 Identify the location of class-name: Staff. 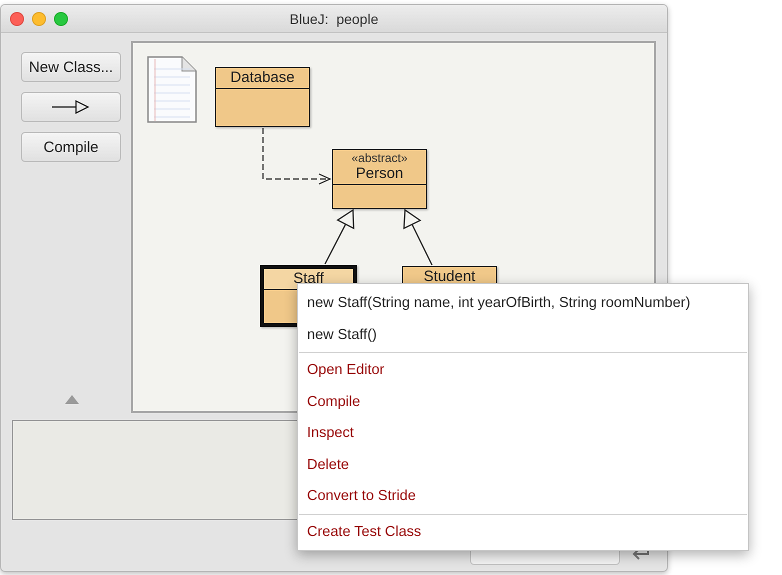
(308, 279).